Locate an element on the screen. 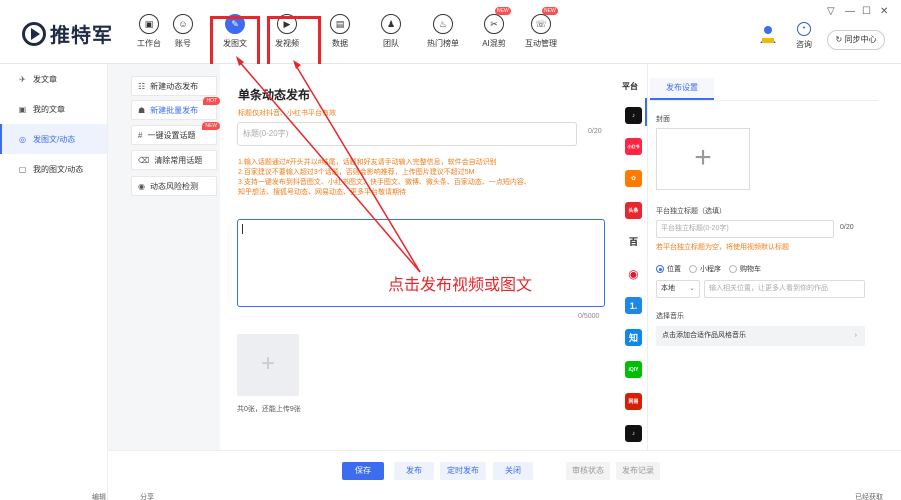 This screenshot has width=901, height=500. consult-label: 咨询 is located at coordinates (804, 44).